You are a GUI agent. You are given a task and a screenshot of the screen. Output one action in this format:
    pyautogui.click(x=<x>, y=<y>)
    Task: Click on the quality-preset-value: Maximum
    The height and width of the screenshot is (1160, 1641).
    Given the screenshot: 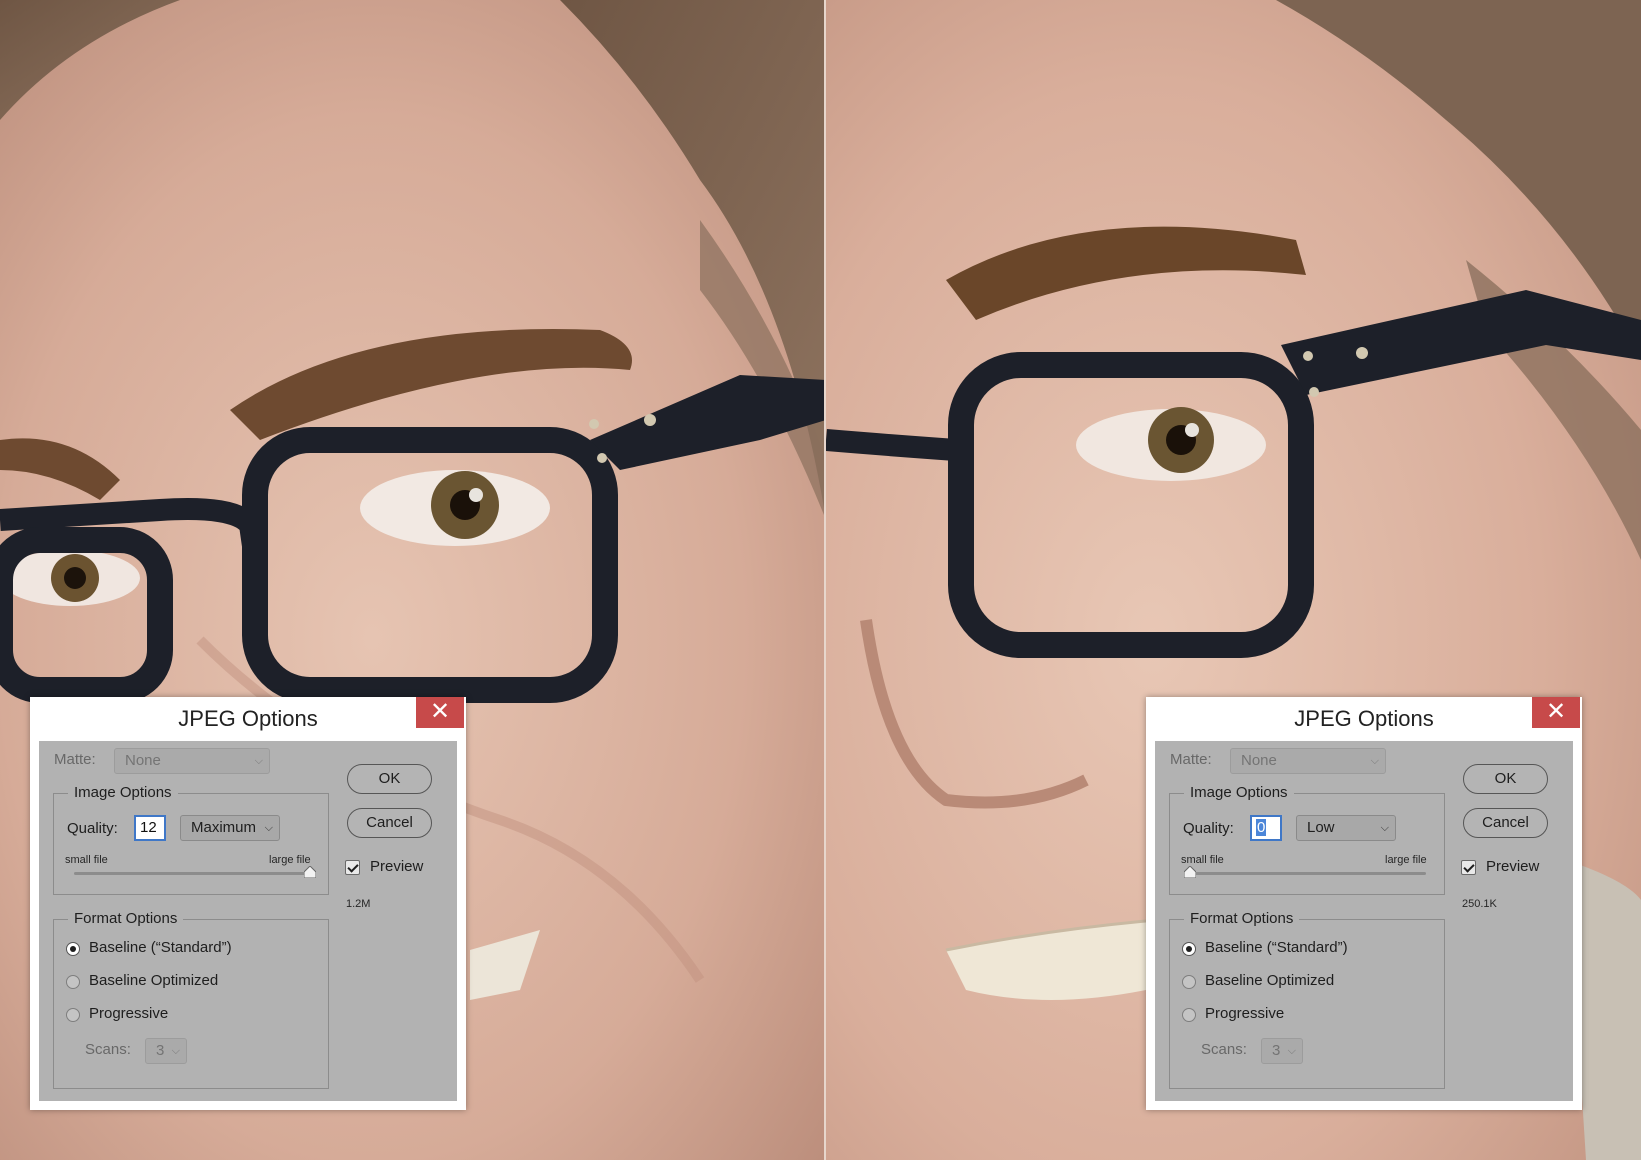 What is the action you would take?
    pyautogui.click(x=224, y=827)
    